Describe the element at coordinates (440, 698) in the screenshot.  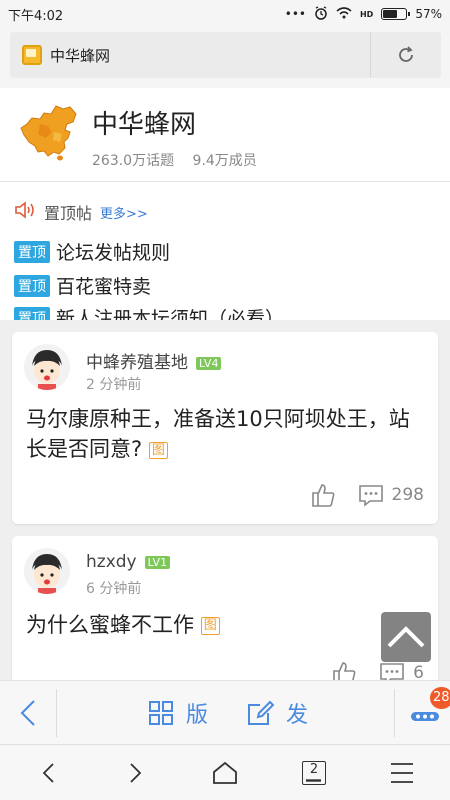
I see `unread-badge: 28` at that location.